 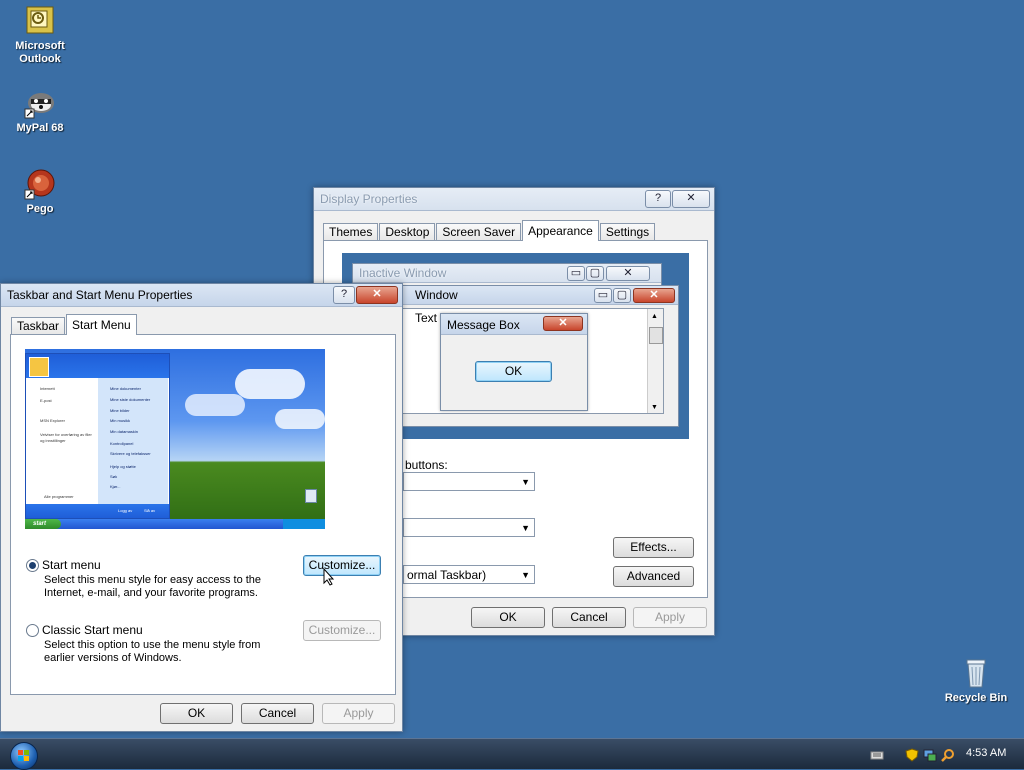 I want to click on preview-message-box: Message Box ✕ OK, so click(x=514, y=362).